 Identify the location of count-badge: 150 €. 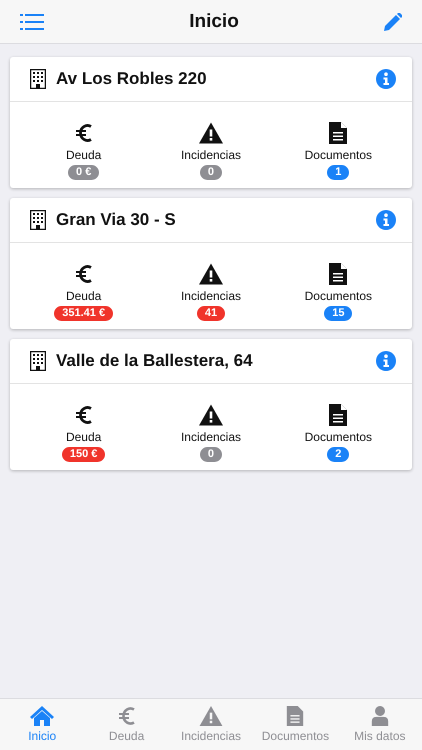
(84, 454).